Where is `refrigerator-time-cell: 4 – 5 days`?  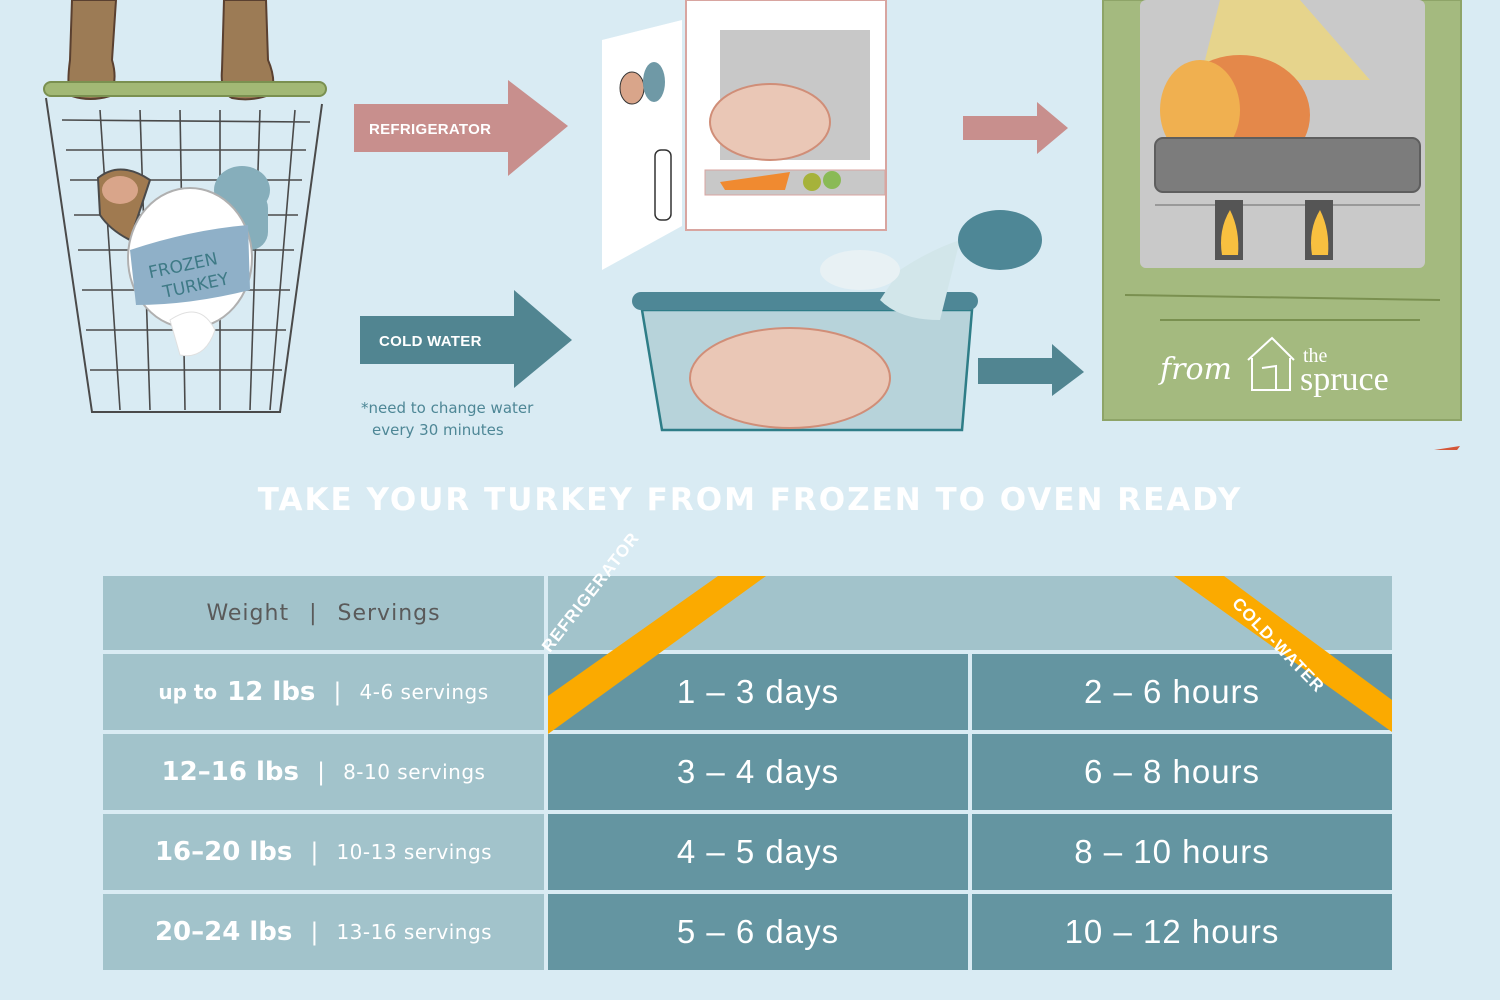
refrigerator-time-cell: 4 – 5 days is located at coordinates (758, 852).